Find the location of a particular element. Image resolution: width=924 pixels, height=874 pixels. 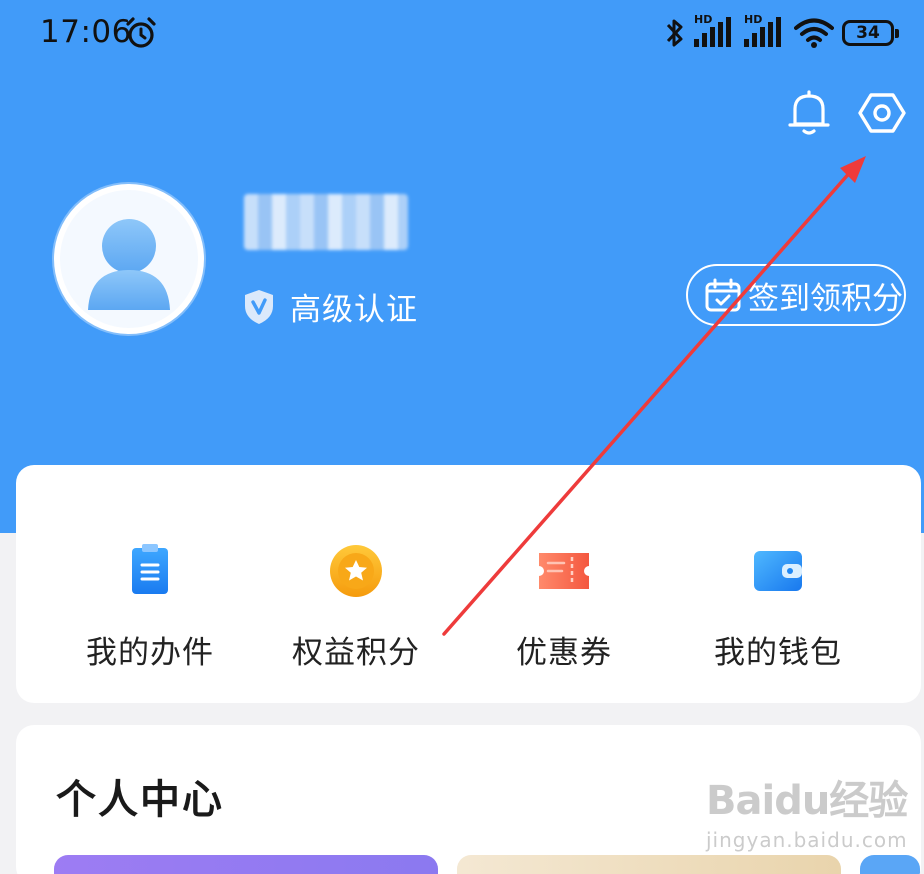

avatar is located at coordinates (129, 259).